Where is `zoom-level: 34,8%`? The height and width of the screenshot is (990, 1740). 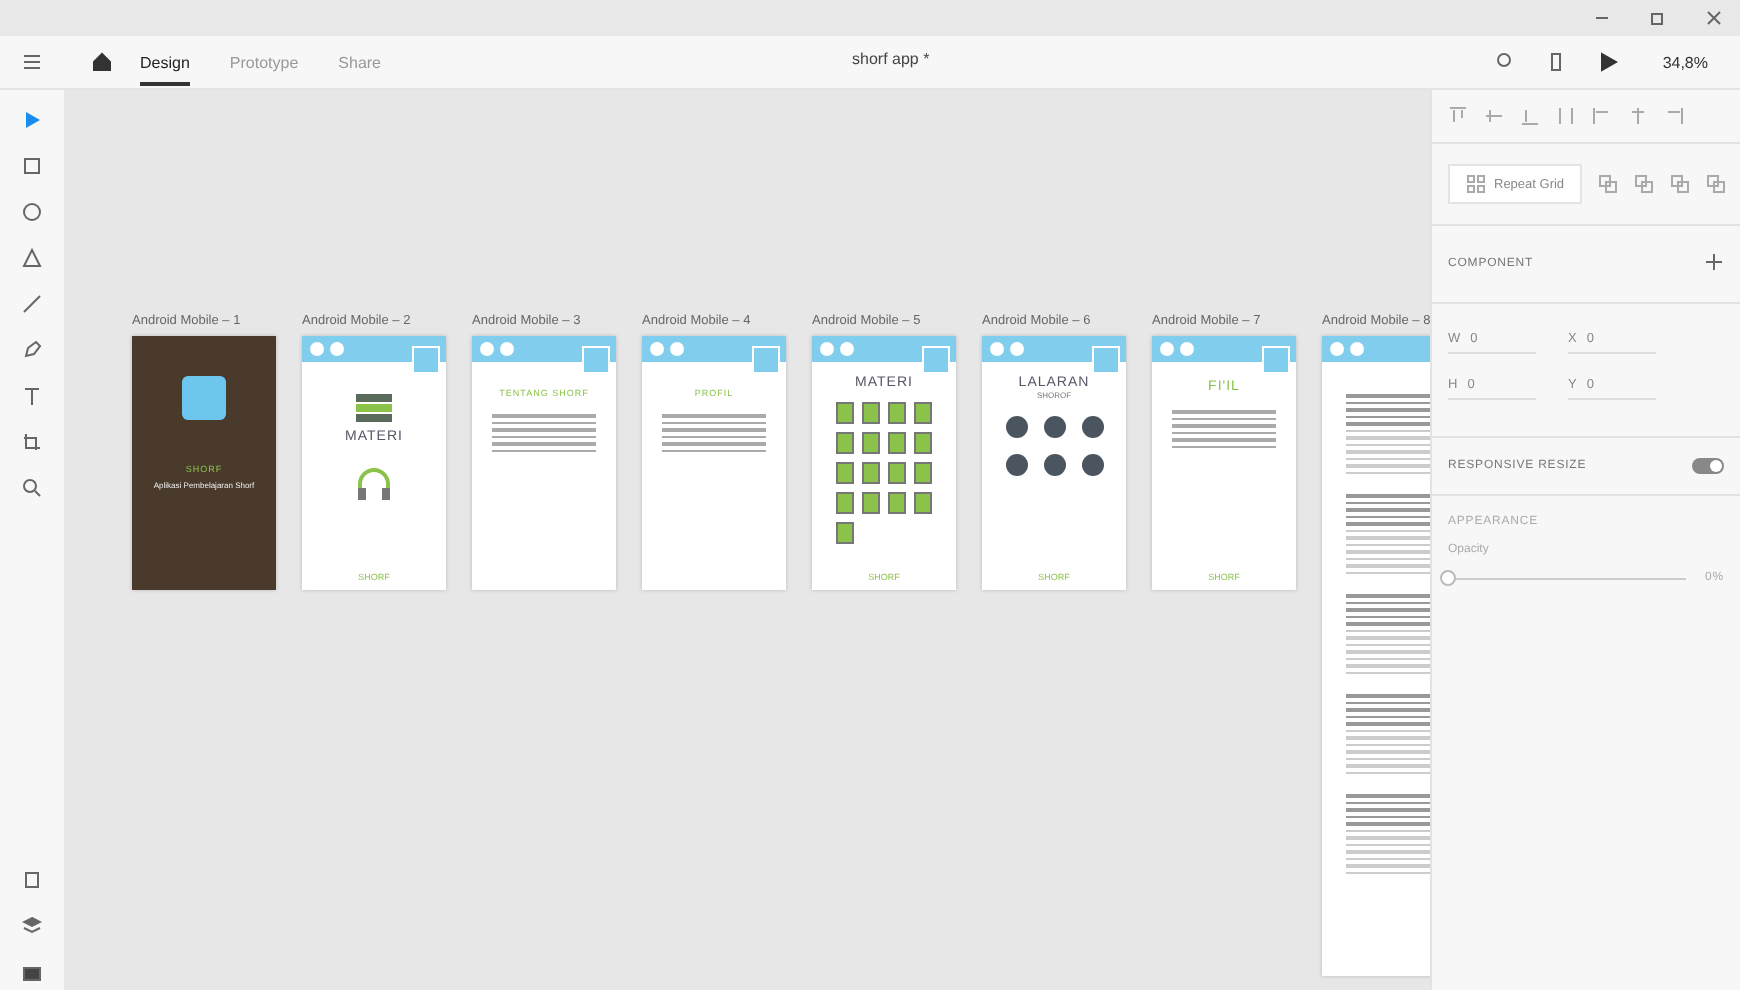
zoom-level: 34,8% is located at coordinates (1685, 62).